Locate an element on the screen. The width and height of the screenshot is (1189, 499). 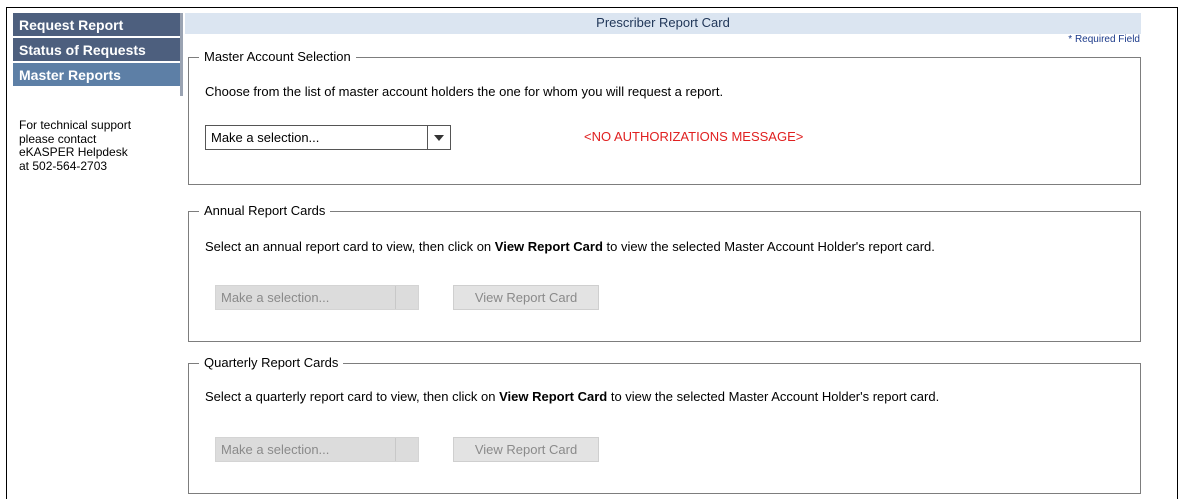
page-title: Prescriber Report Card is located at coordinates (663, 23).